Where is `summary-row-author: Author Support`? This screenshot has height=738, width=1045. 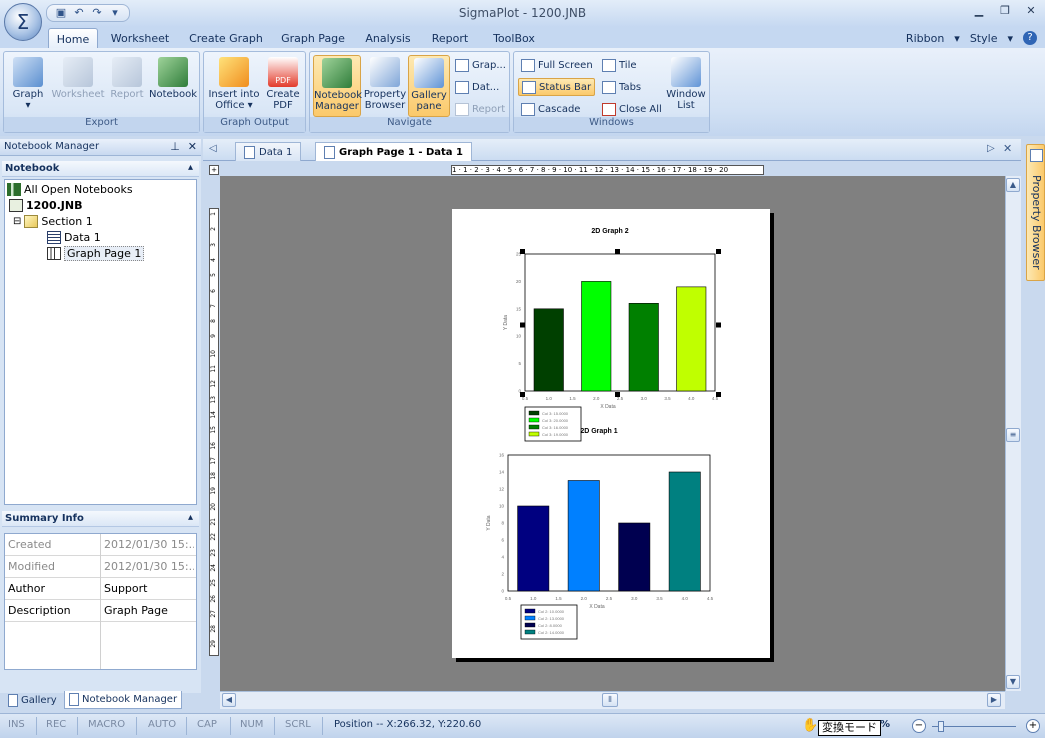 summary-row-author: Author Support is located at coordinates (100, 589).